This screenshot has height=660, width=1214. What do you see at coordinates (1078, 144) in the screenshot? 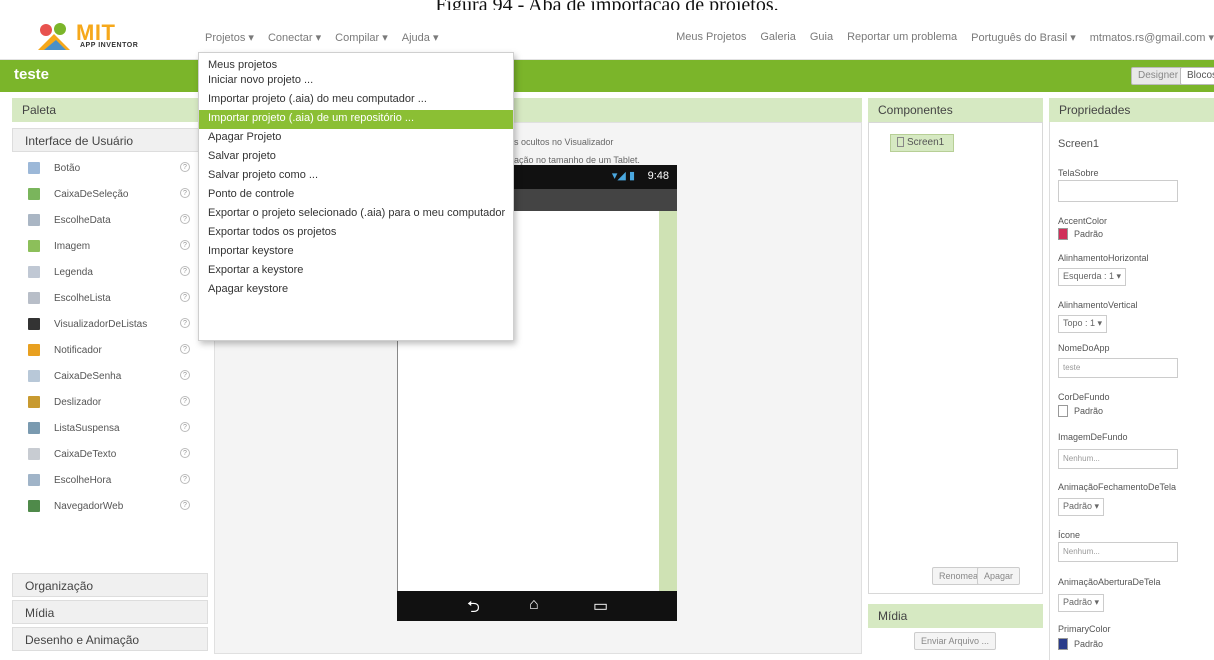
I see `properties-screen-name: Screen1` at bounding box center [1078, 144].